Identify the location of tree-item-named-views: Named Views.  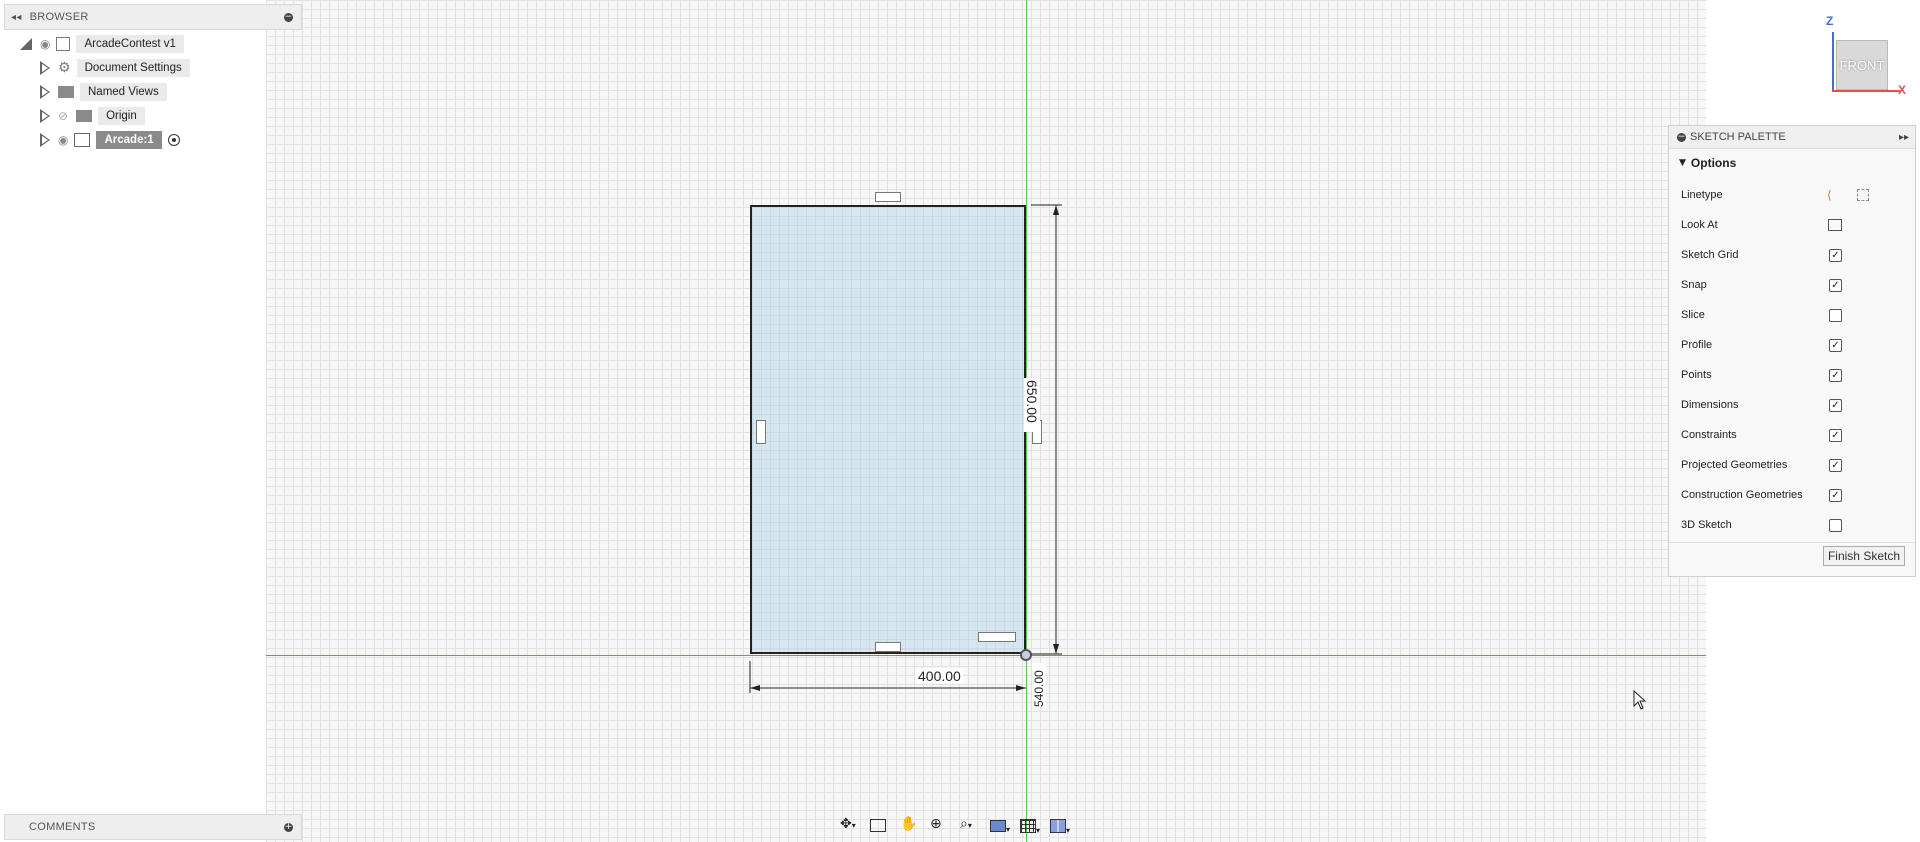
(103, 92).